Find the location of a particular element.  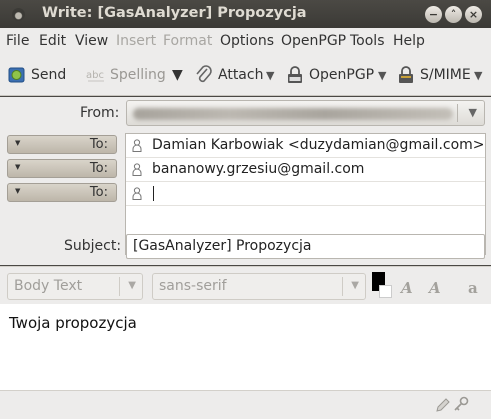

spelling-button: abc Spelling is located at coordinates (126, 75).